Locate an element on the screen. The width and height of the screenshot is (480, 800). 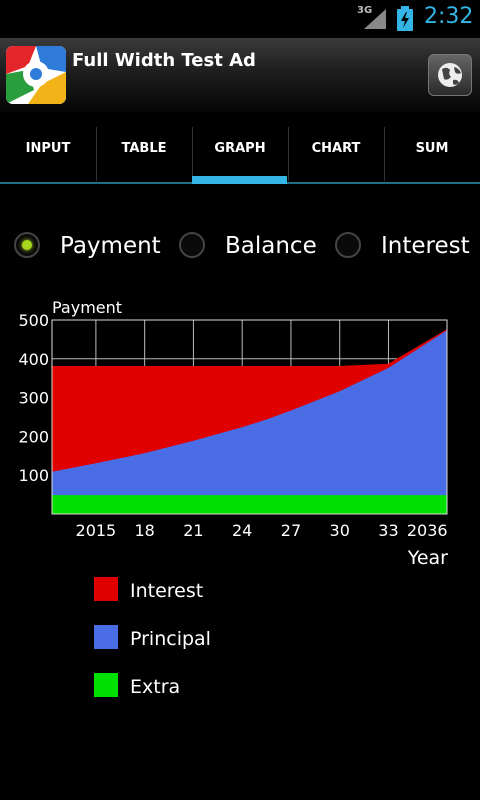
radio-checked-dot is located at coordinates (27, 245).